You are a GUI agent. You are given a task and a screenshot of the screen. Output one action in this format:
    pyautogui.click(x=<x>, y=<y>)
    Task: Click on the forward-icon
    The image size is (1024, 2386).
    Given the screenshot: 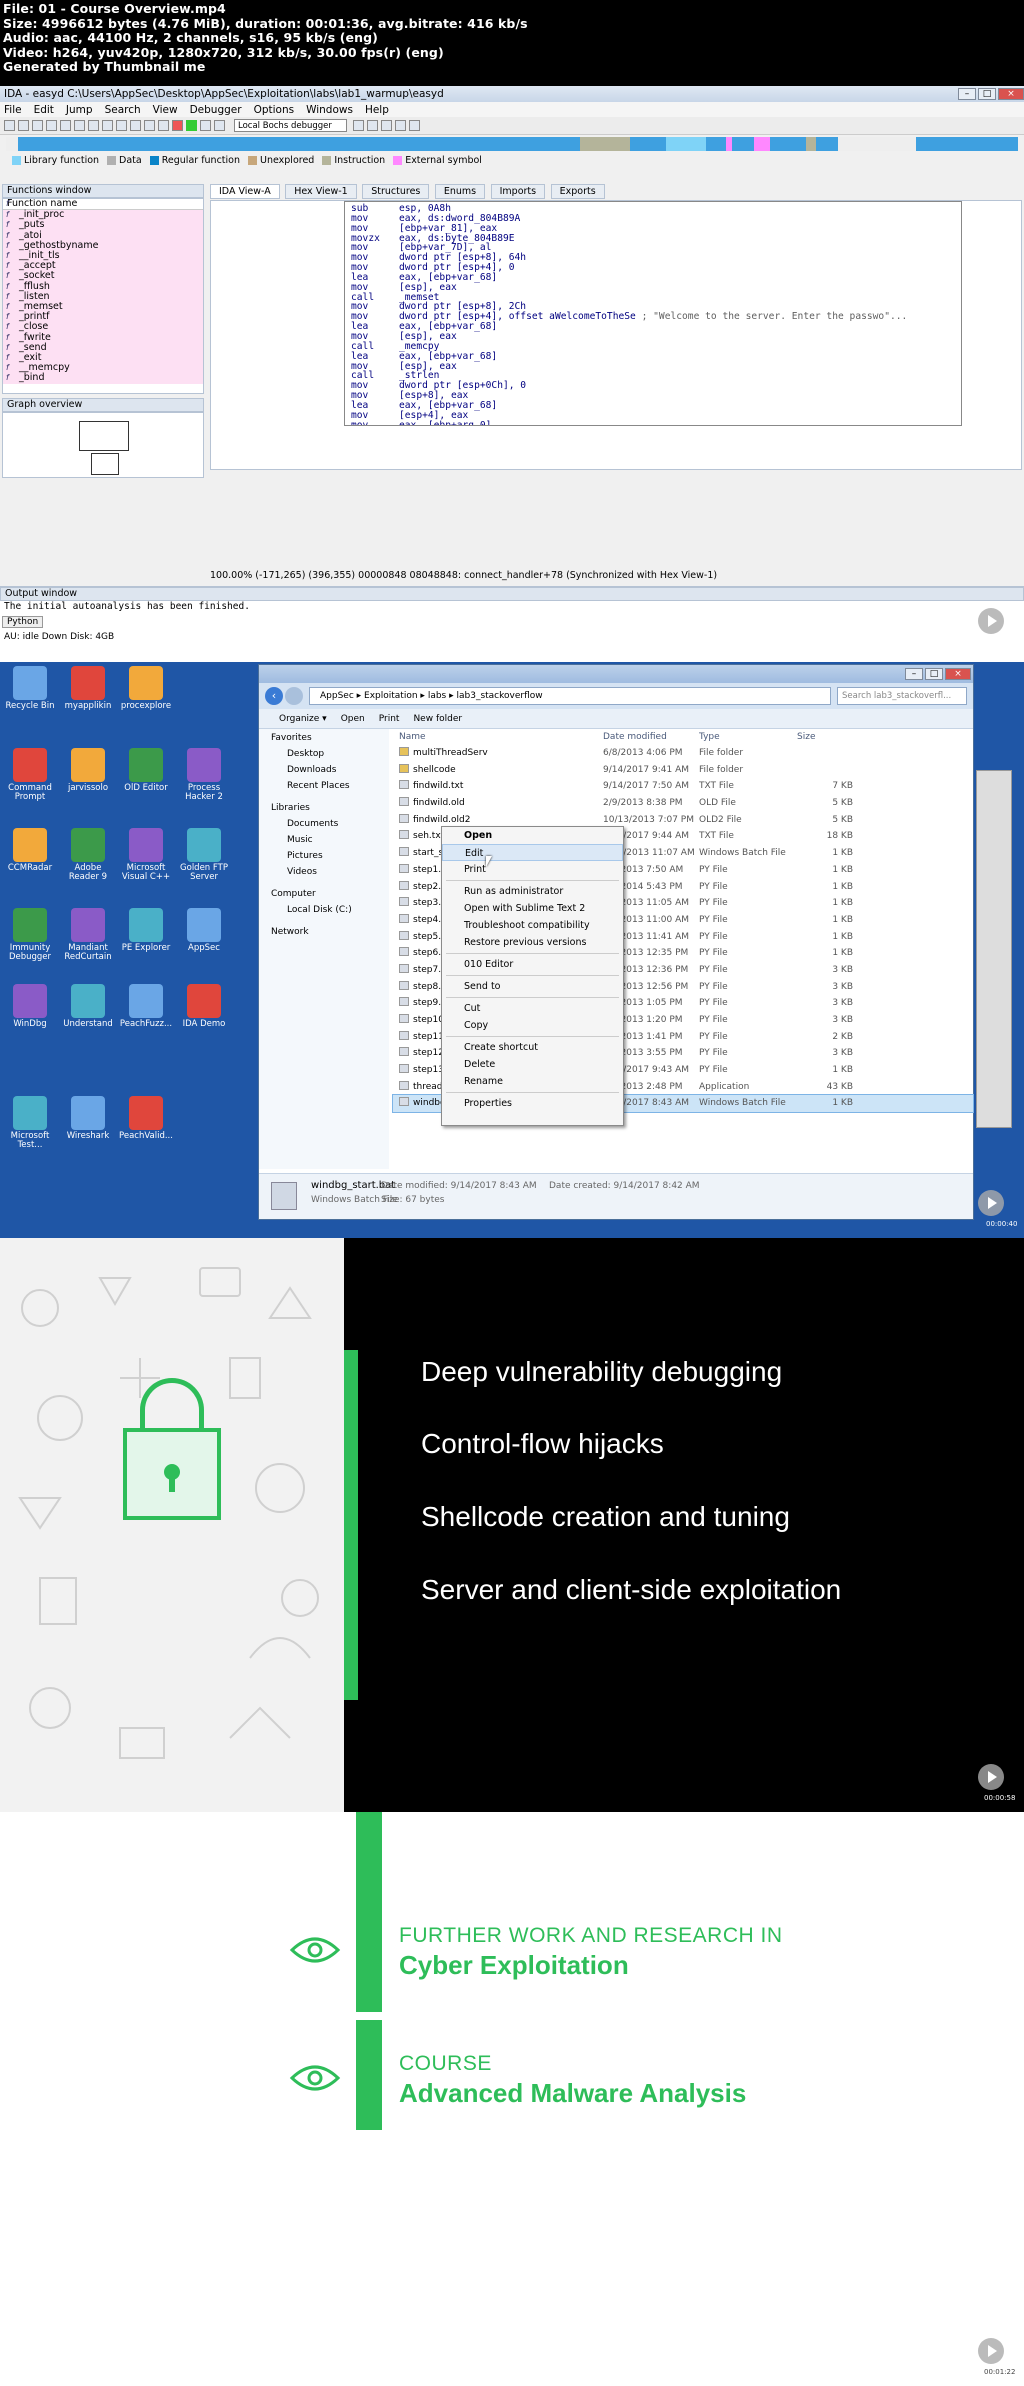 What is the action you would take?
    pyautogui.click(x=294, y=696)
    